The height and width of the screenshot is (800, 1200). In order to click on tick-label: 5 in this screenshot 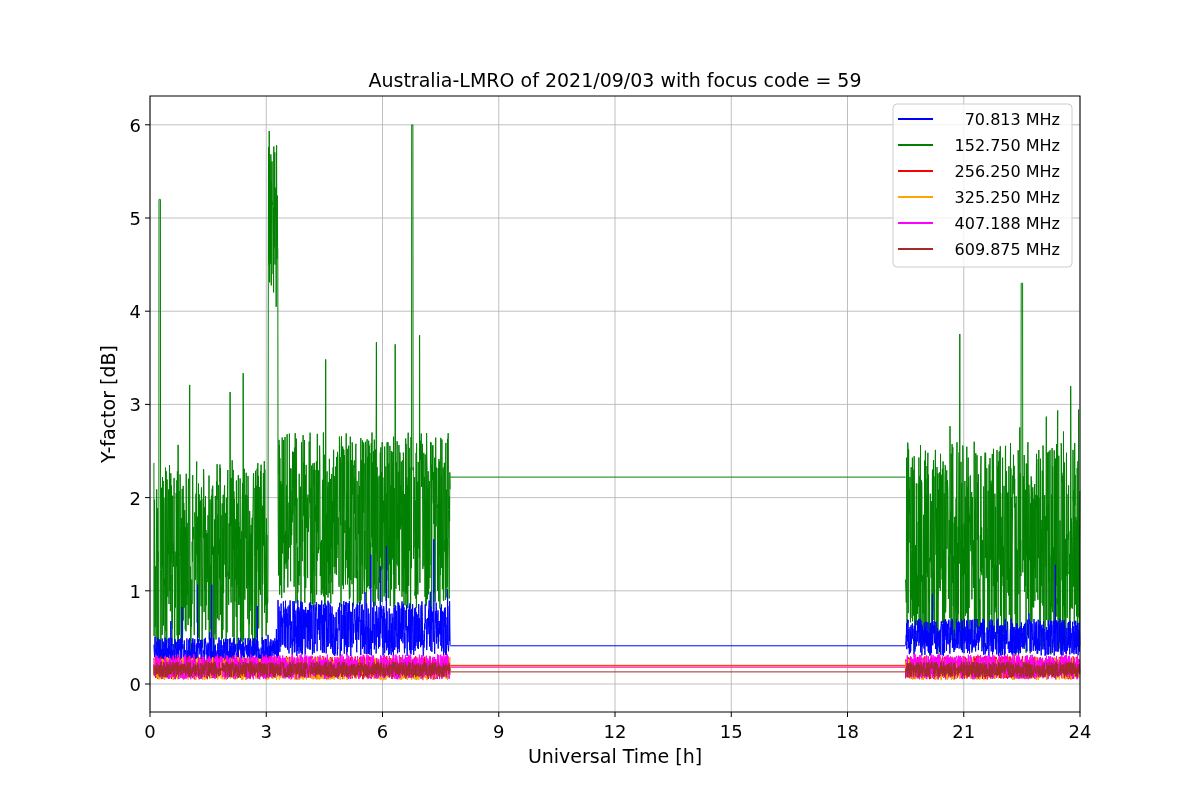, I will do `click(135, 218)`.